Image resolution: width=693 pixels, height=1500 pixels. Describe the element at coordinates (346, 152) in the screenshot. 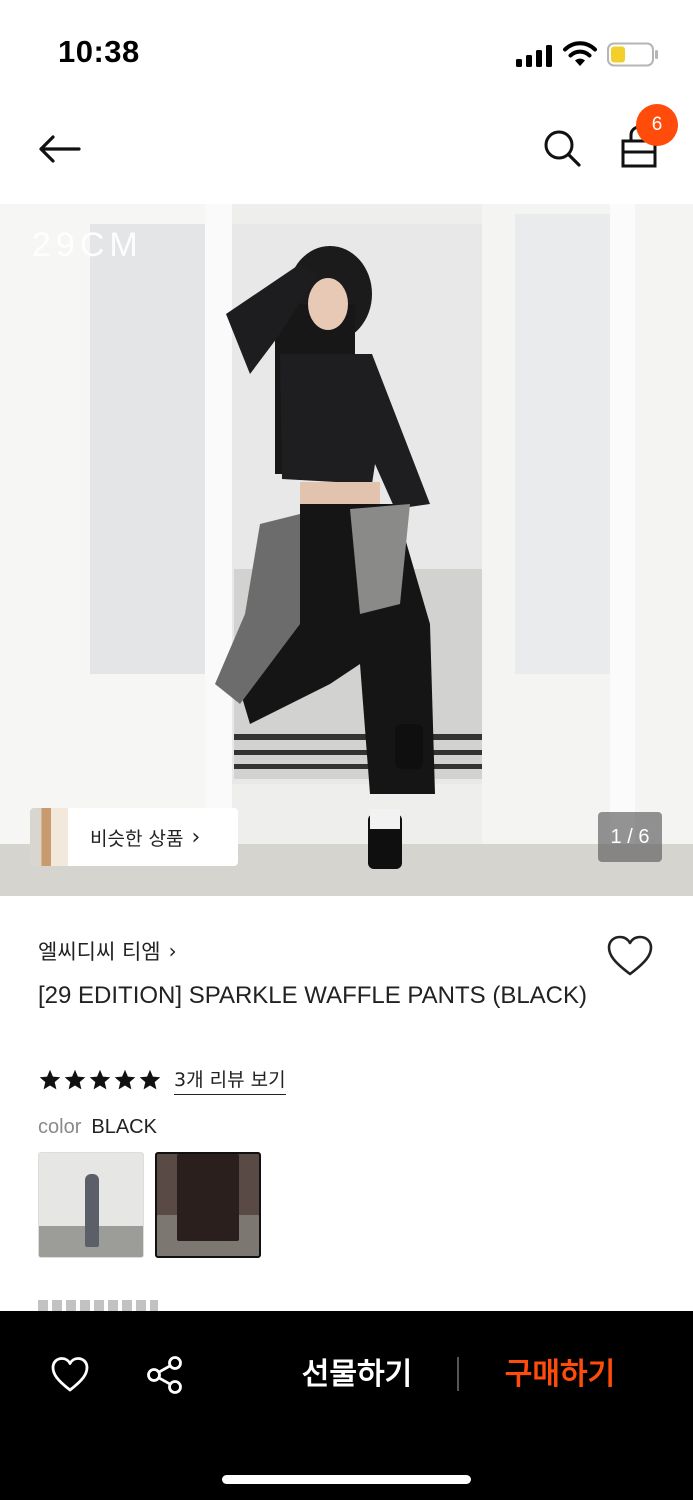

I see `app-header` at that location.